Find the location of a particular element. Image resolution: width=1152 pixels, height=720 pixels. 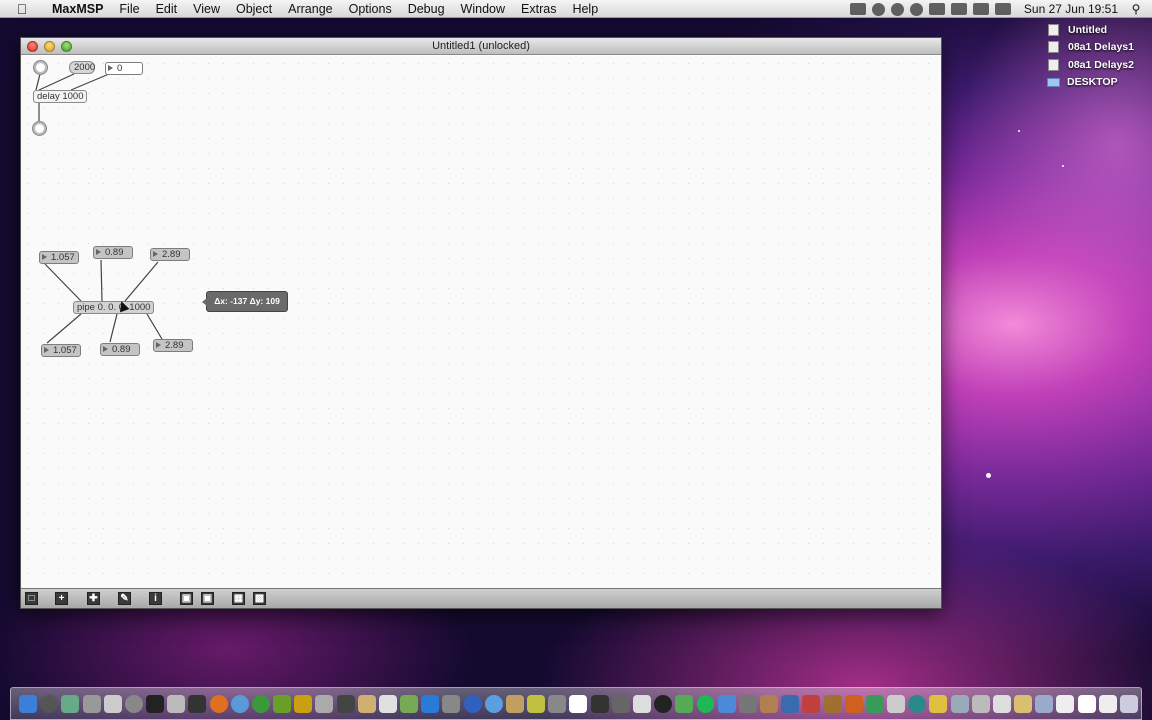

fireworks-icon is located at coordinates (303, 703).